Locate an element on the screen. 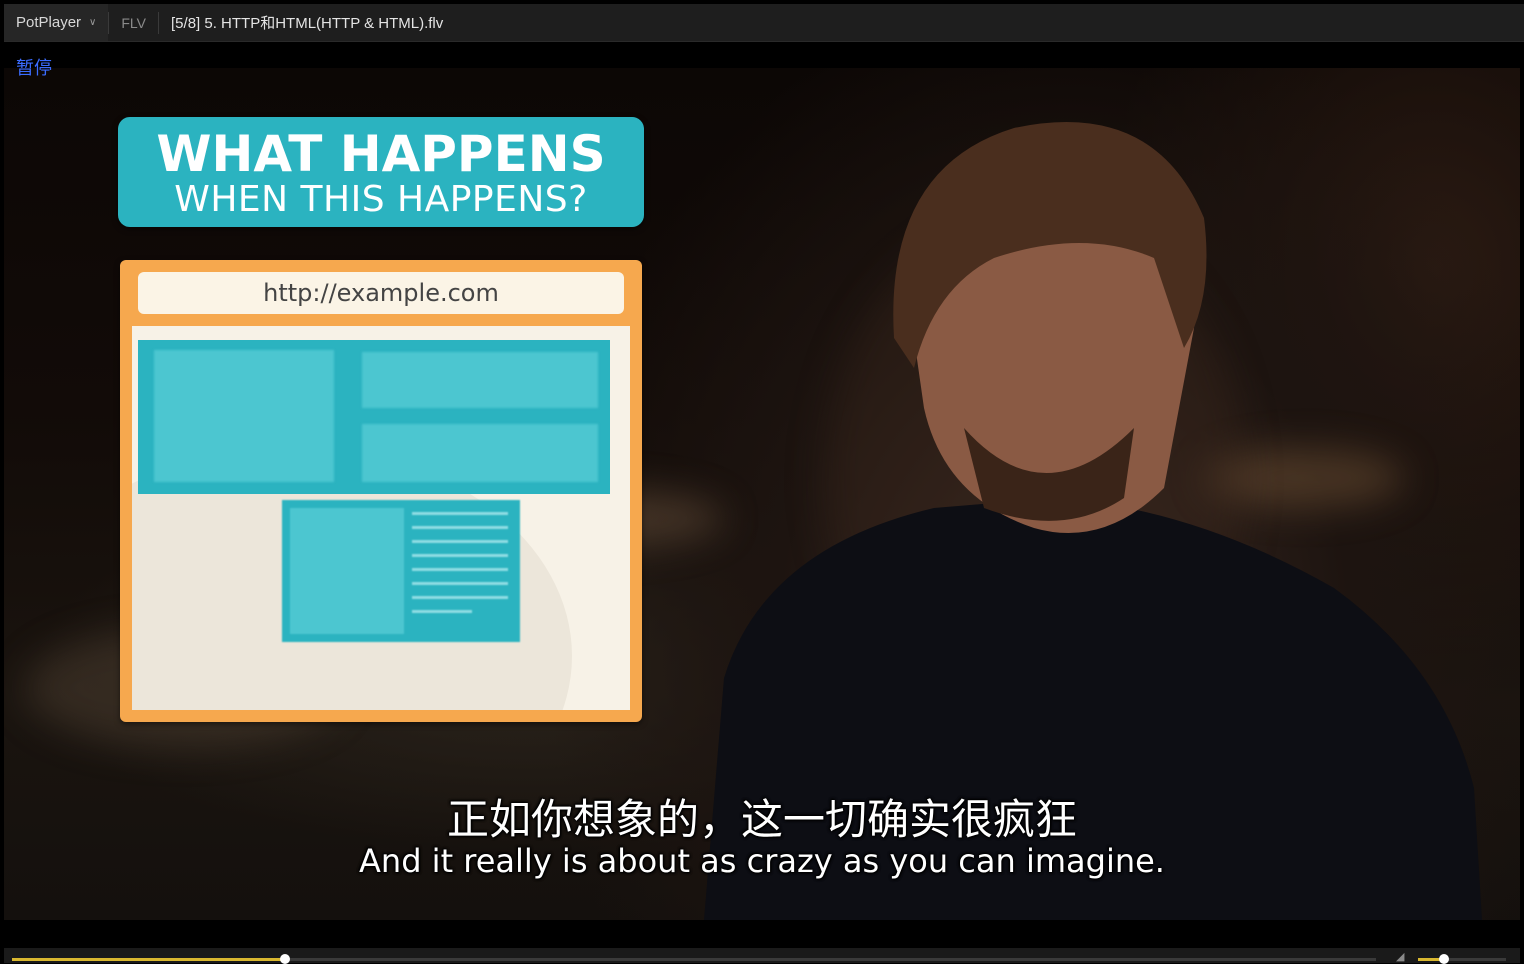  format-label: FLV is located at coordinates (134, 22).